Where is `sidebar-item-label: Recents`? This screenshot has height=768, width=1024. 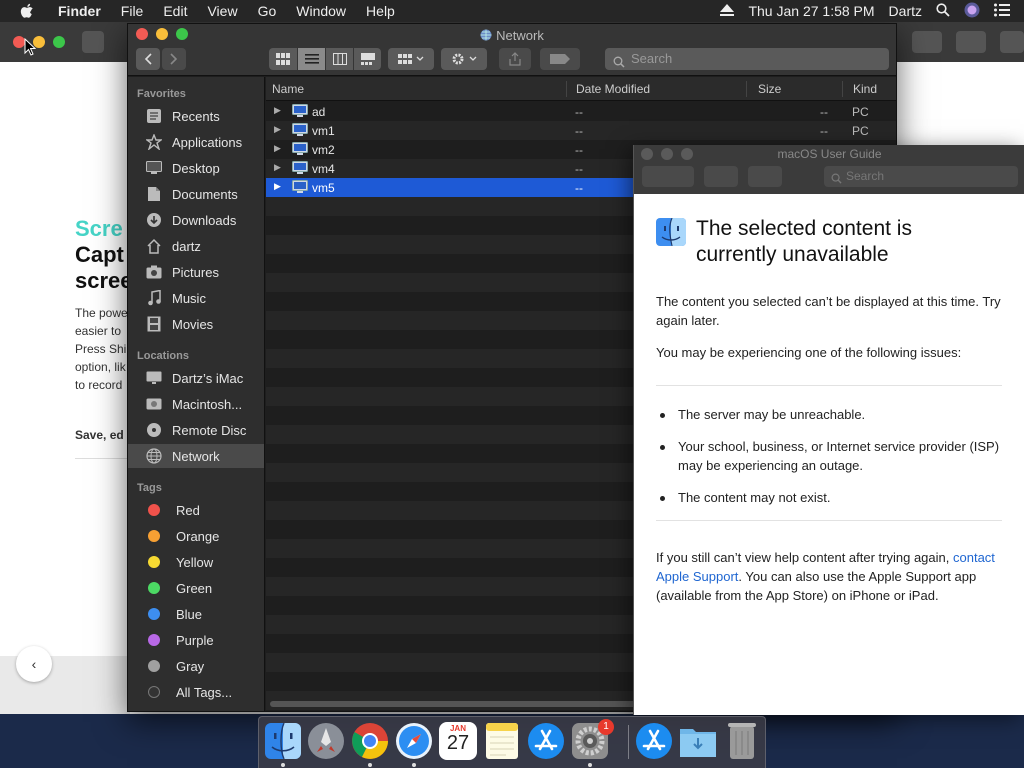
sidebar-item-label: Recents is located at coordinates (196, 116).